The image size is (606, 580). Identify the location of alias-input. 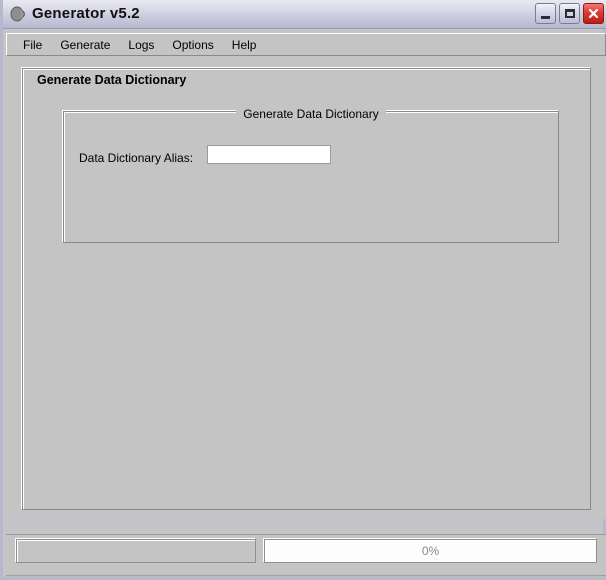
(269, 154).